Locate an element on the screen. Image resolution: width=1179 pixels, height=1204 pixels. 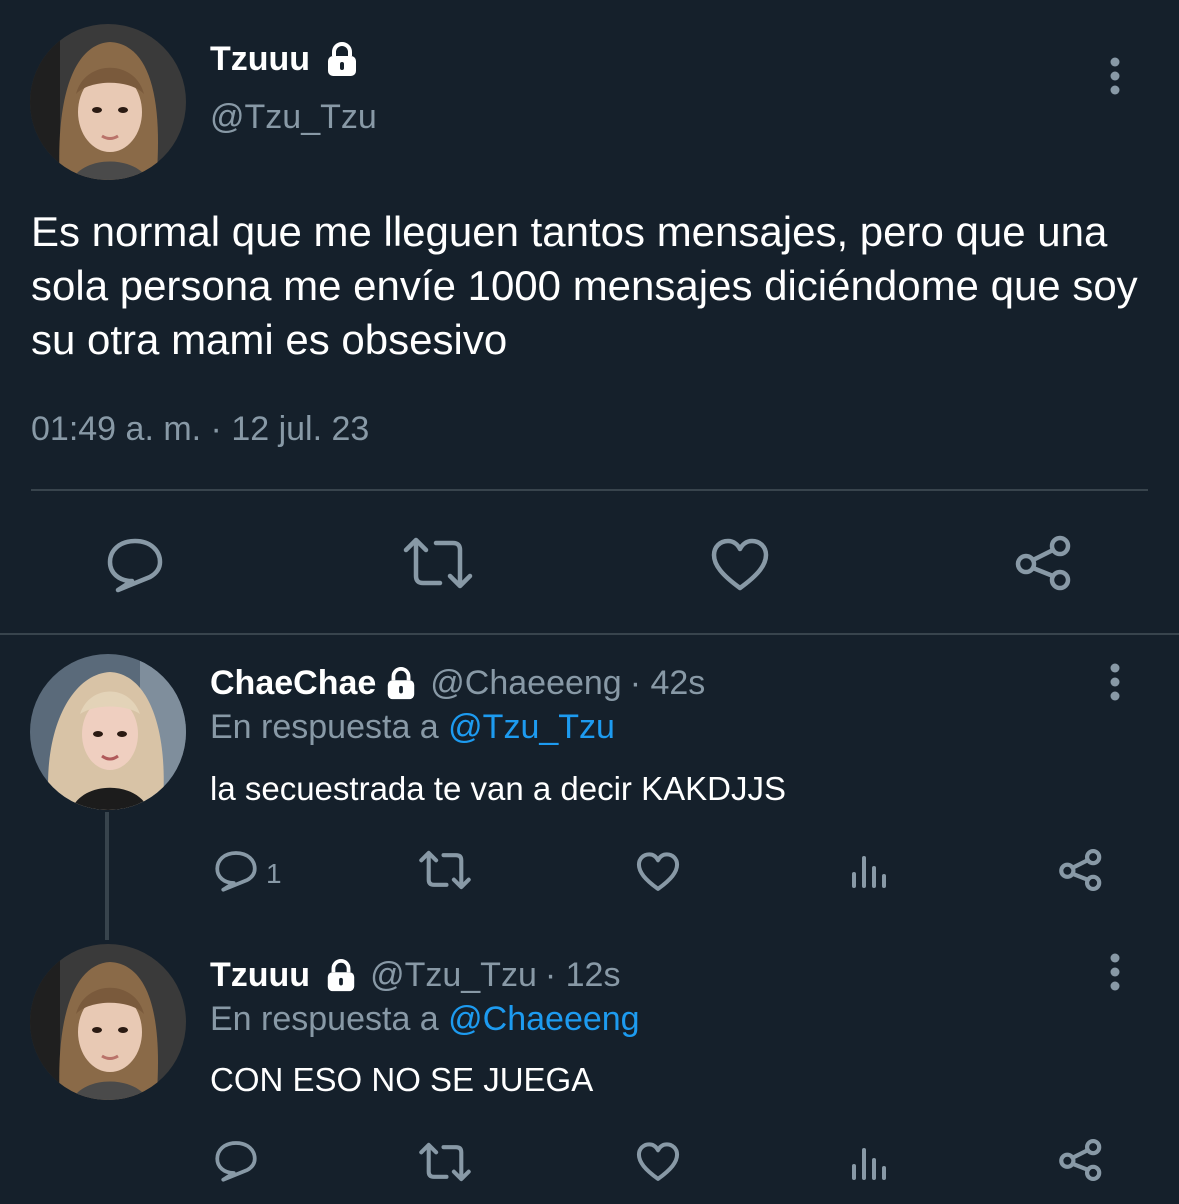
reply-author-handle: @Tzu_Tzu is located at coordinates (453, 975).